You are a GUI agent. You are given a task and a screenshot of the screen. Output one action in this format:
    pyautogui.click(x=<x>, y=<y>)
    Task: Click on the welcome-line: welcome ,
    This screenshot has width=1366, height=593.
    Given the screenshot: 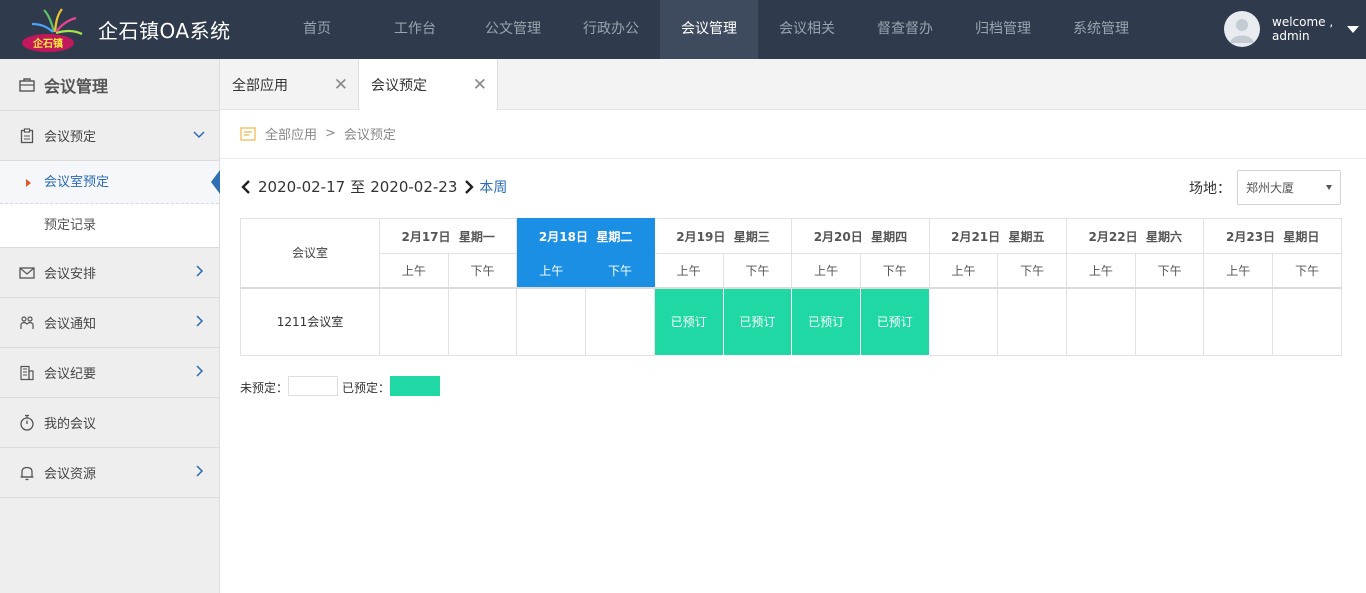 What is the action you would take?
    pyautogui.click(x=1303, y=22)
    